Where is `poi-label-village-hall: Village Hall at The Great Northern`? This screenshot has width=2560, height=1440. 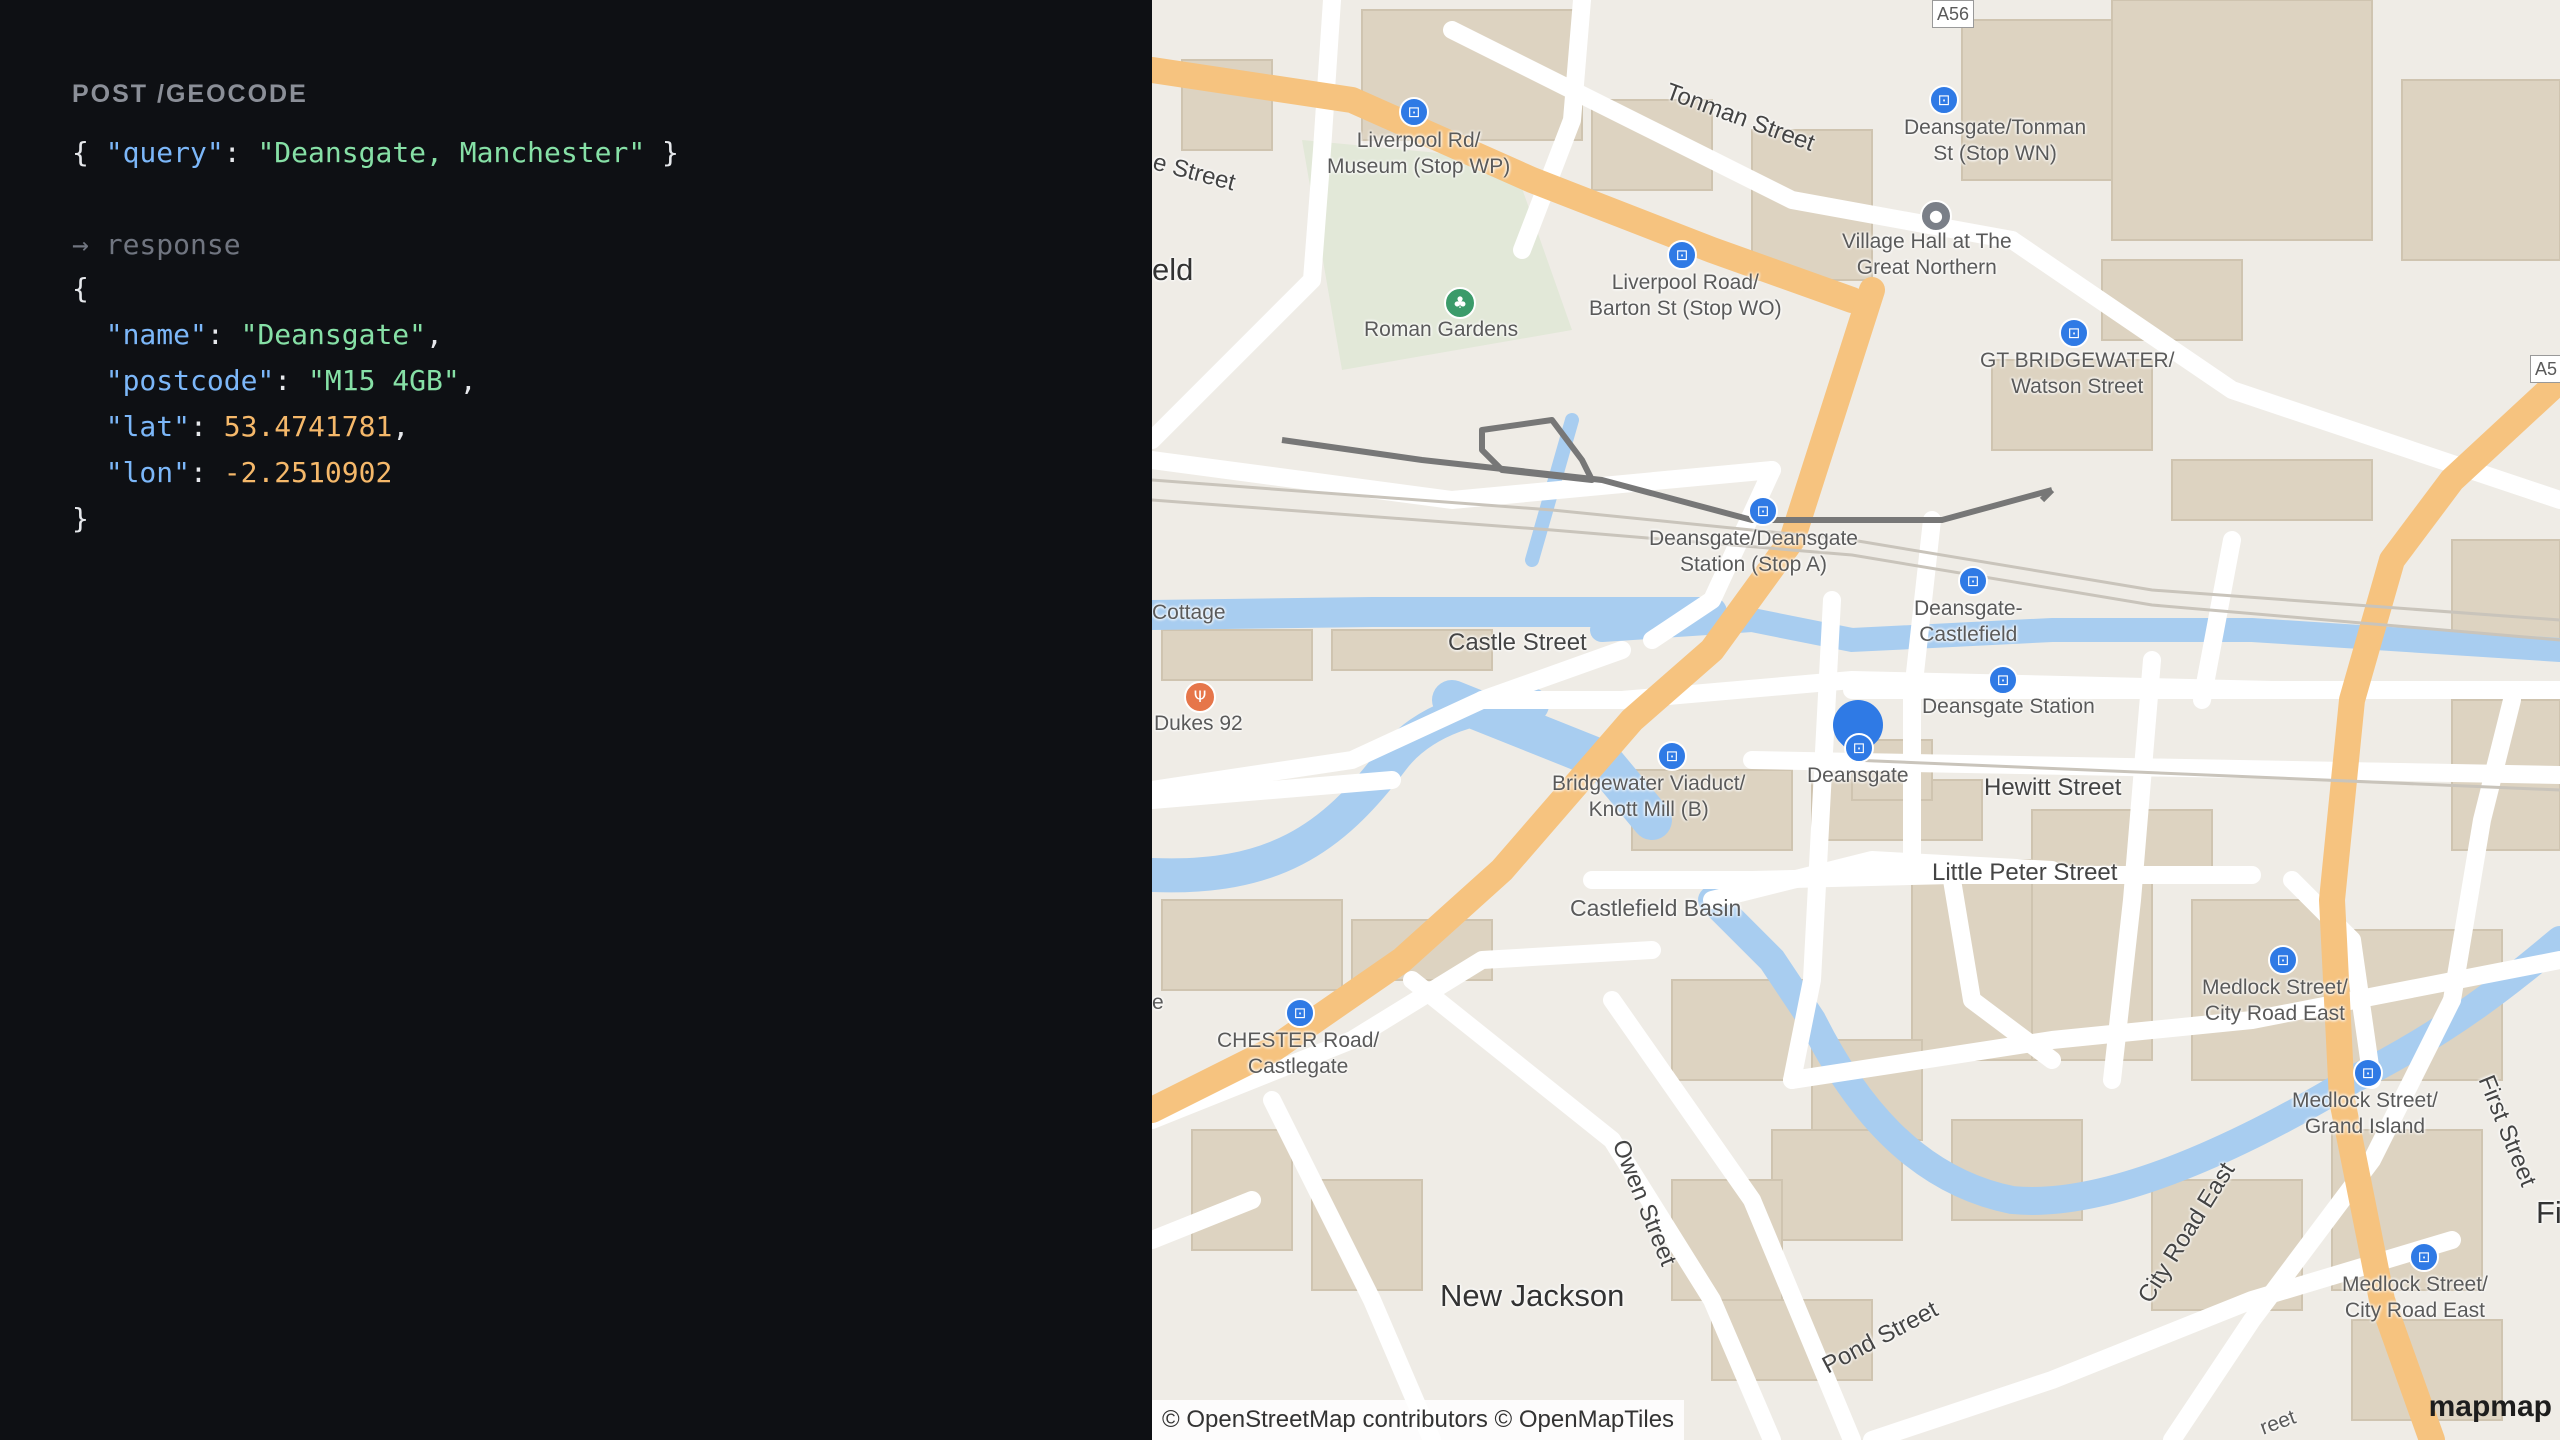
poi-label-village-hall: Village Hall at The Great Northern is located at coordinates (1927, 254).